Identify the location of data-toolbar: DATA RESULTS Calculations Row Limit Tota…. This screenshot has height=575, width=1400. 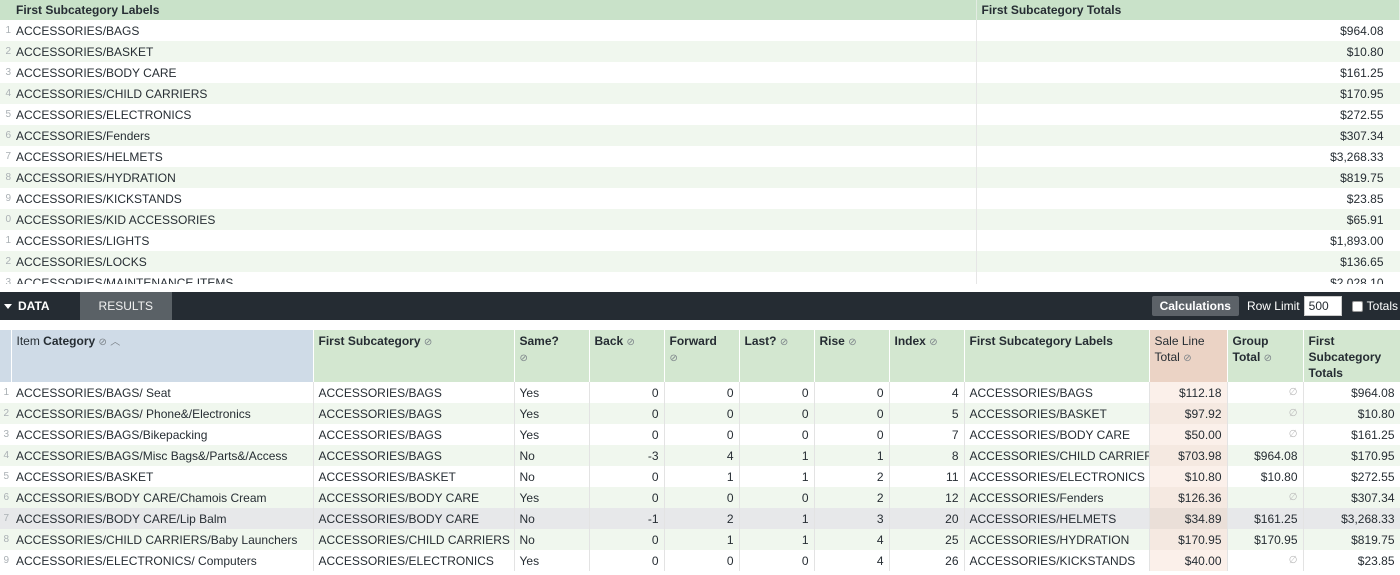
(700, 306).